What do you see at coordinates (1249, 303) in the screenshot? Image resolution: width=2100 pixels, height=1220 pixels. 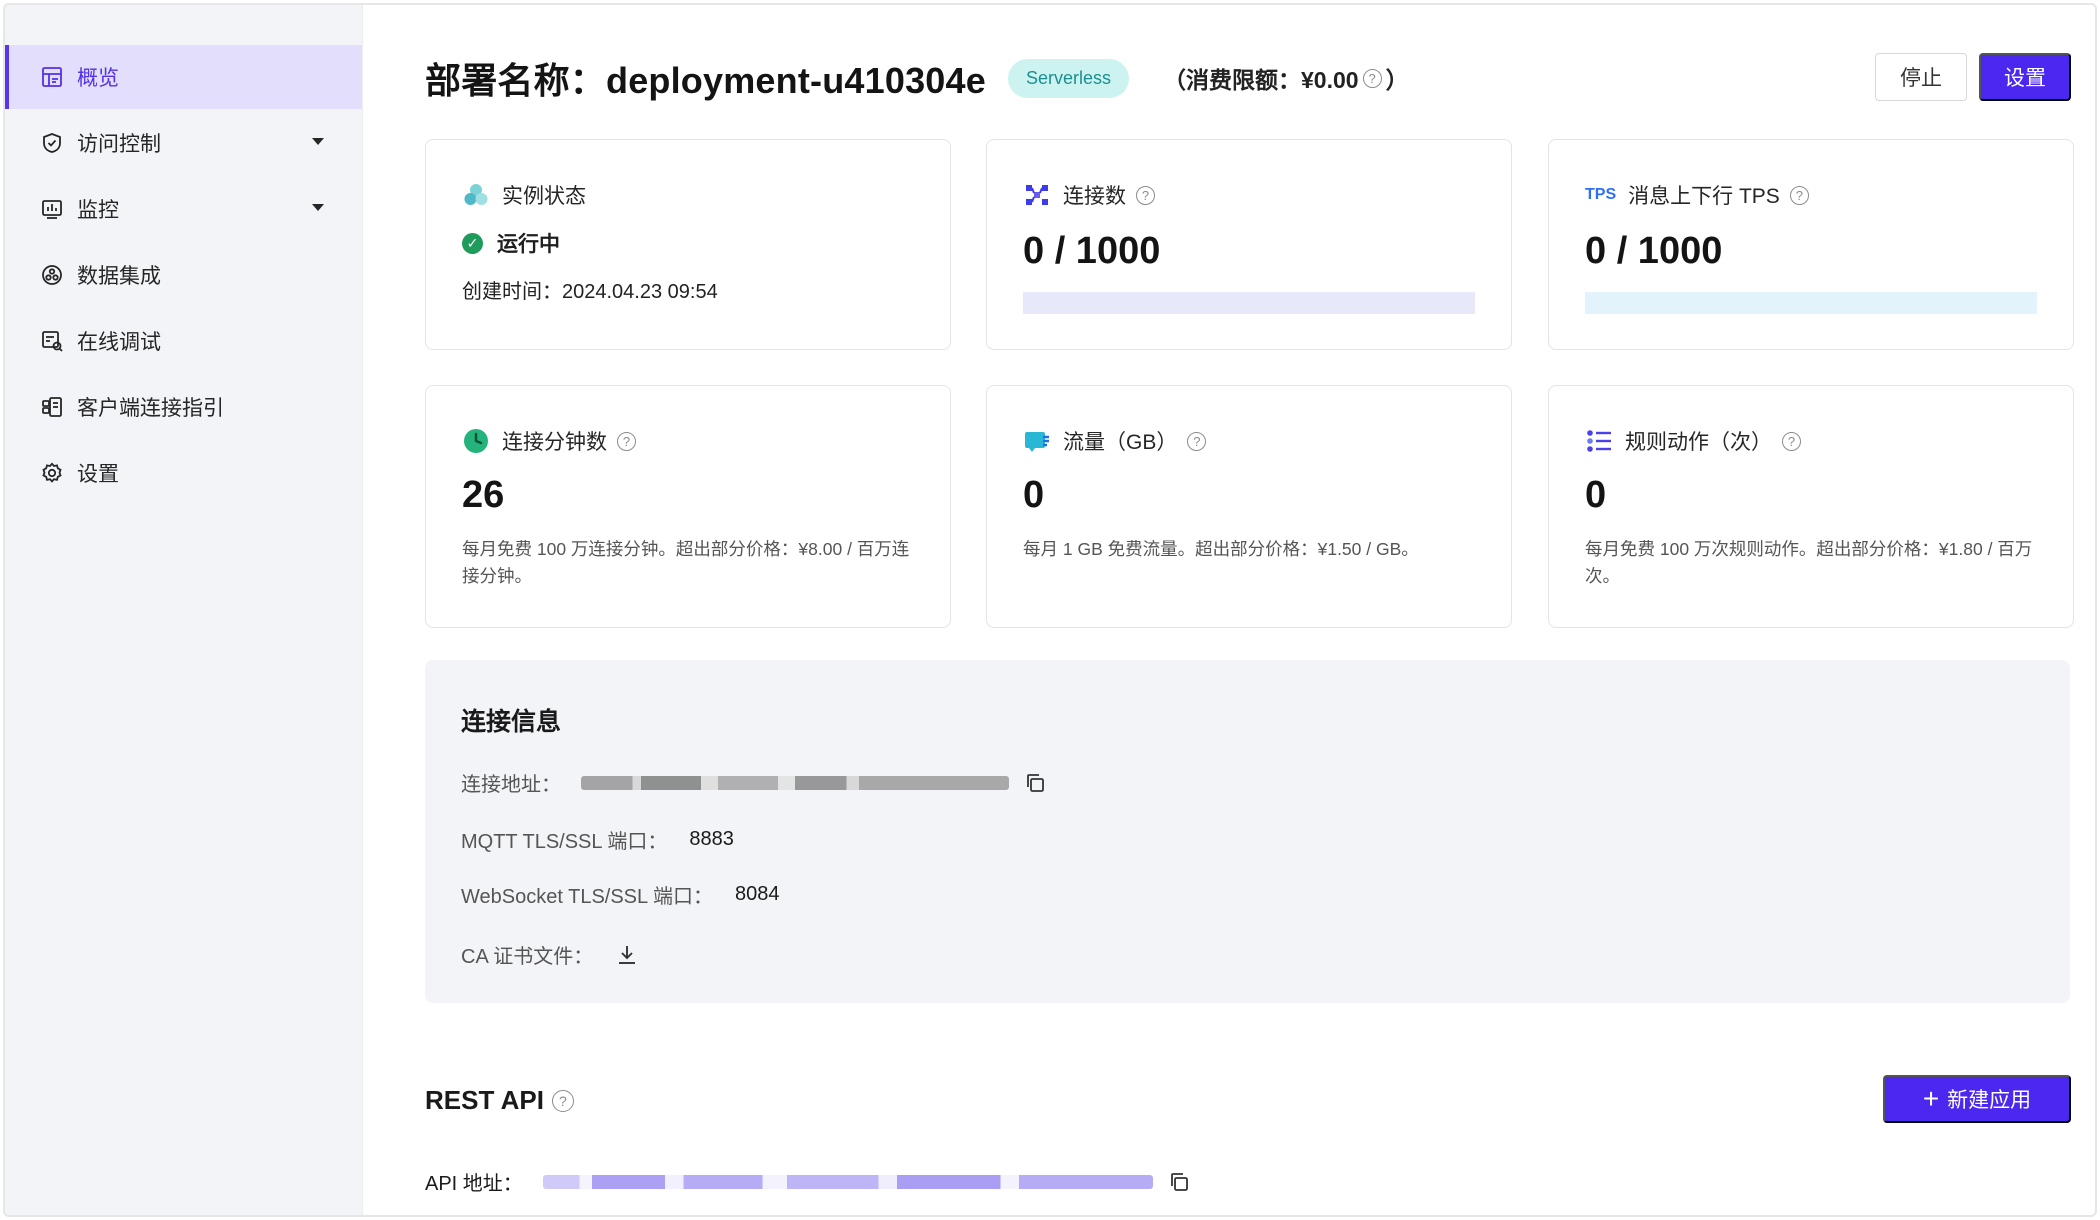 I see `connections-progress-bar` at bounding box center [1249, 303].